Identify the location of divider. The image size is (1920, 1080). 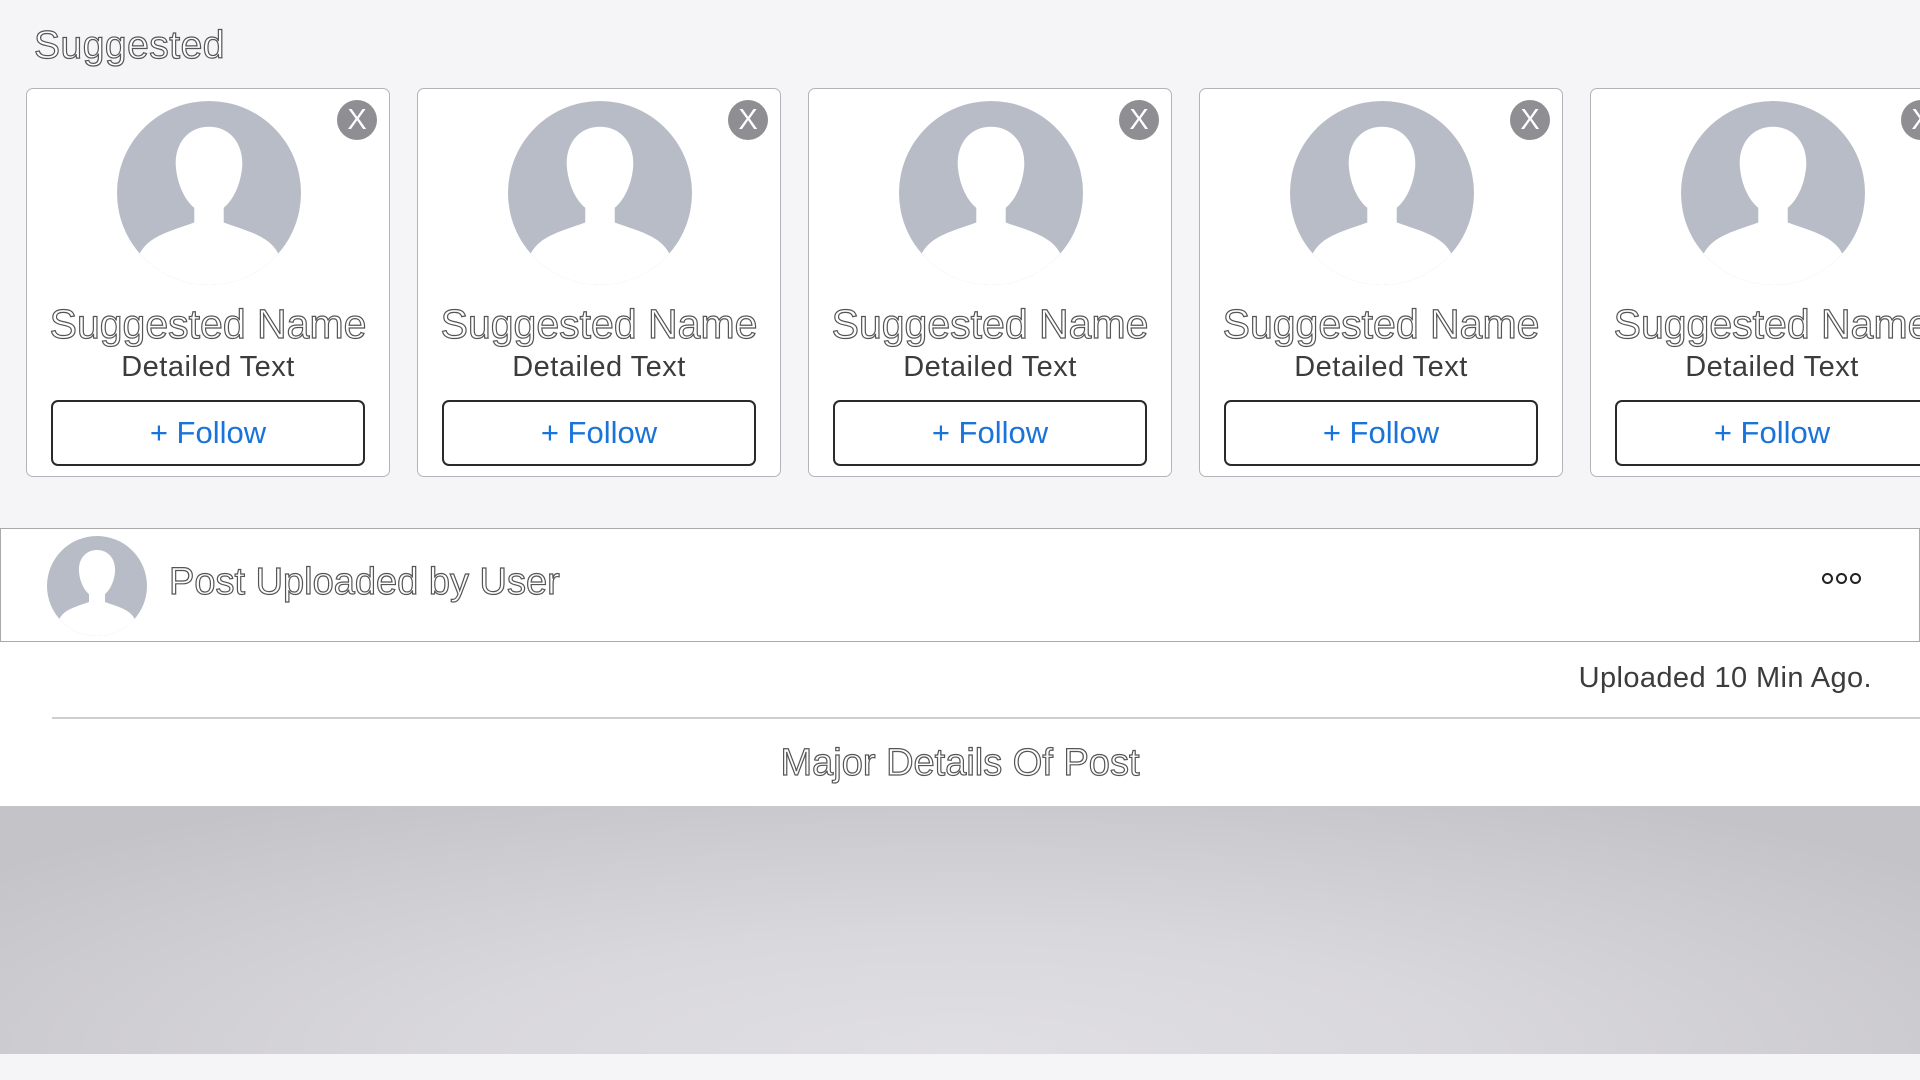
(986, 718).